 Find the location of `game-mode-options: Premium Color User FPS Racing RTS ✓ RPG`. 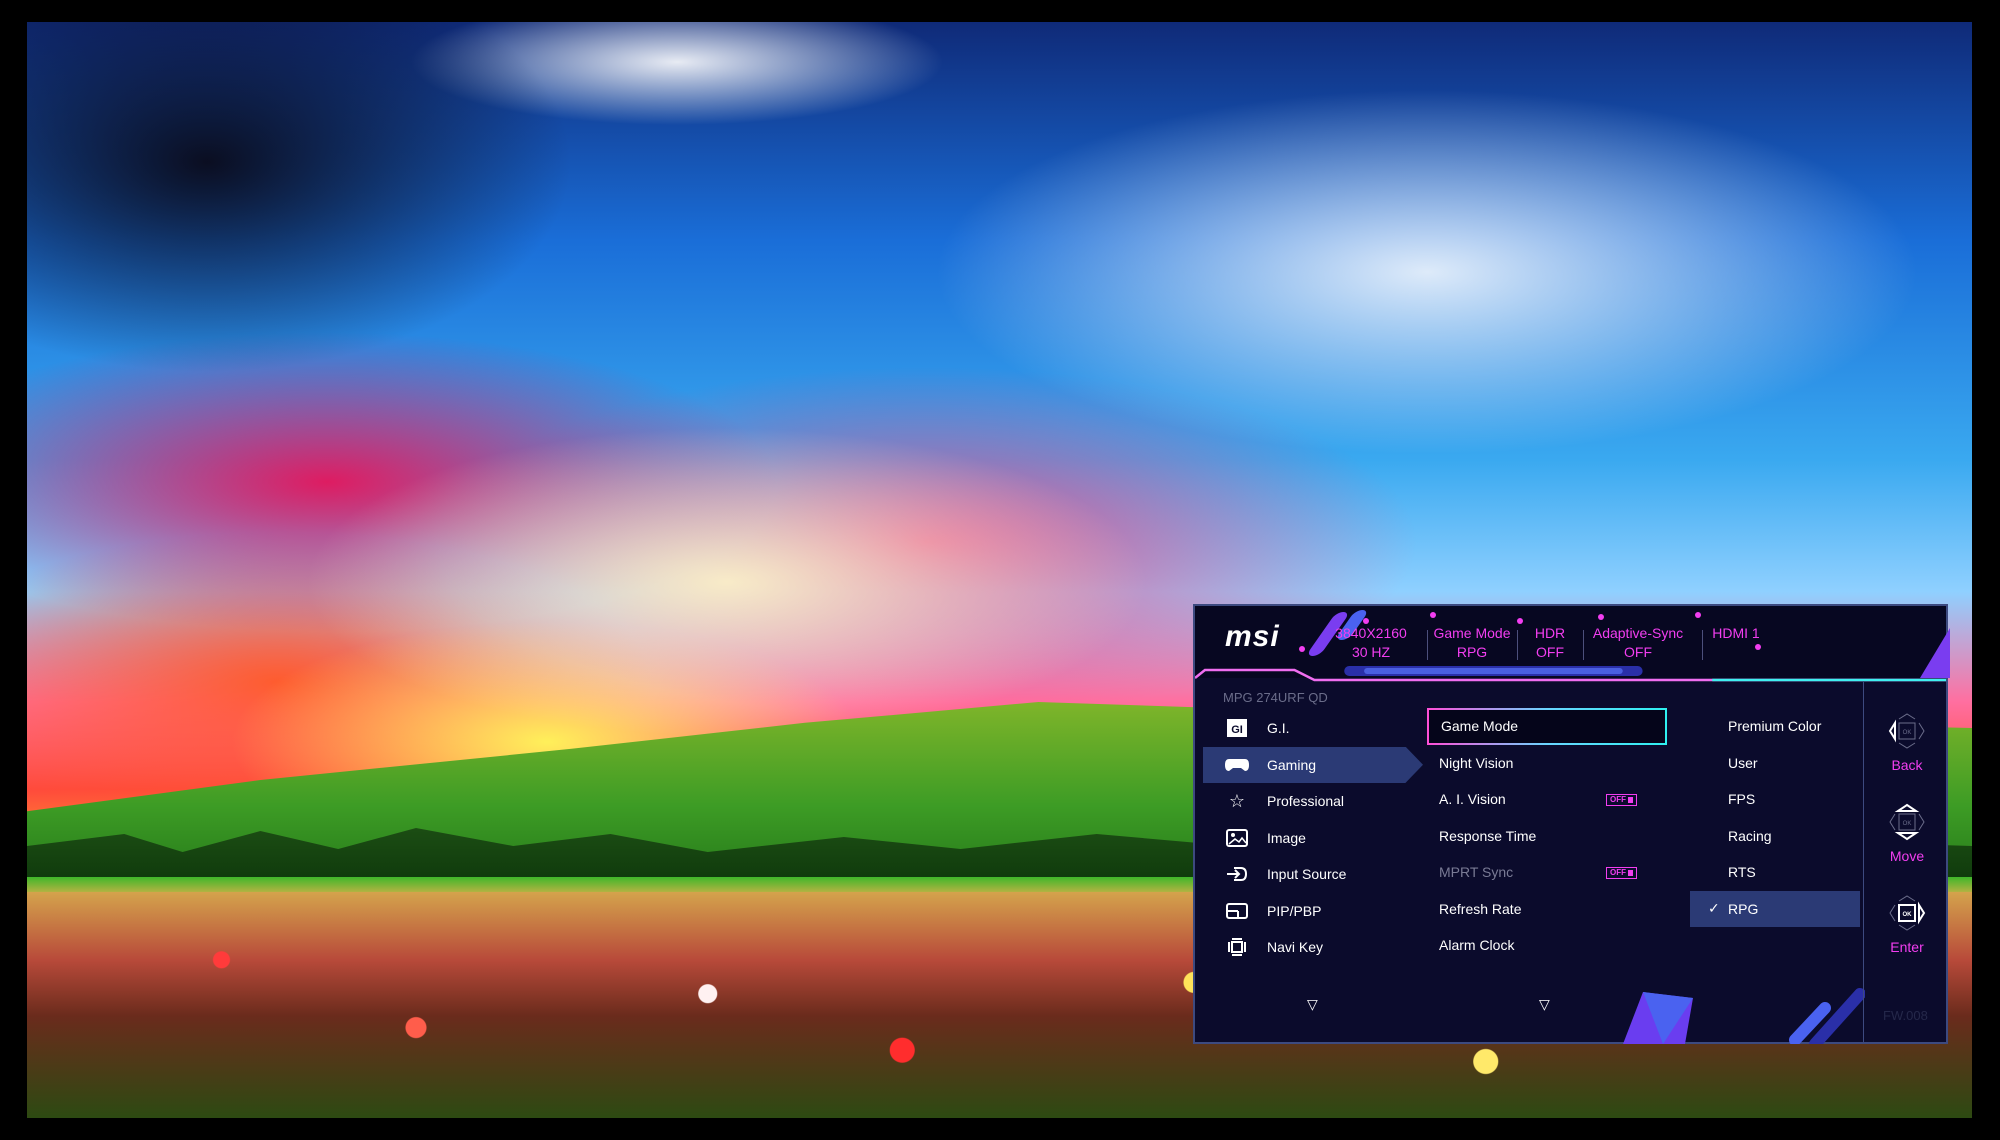

game-mode-options: Premium Color User FPS Racing RTS ✓ RPG is located at coordinates (1775, 817).